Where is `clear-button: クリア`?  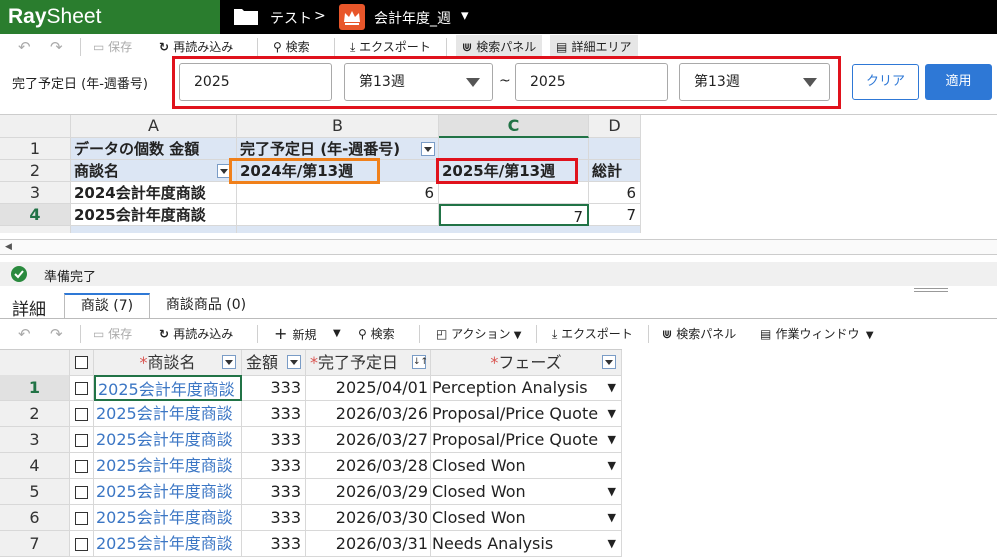 clear-button: クリア is located at coordinates (885, 82).